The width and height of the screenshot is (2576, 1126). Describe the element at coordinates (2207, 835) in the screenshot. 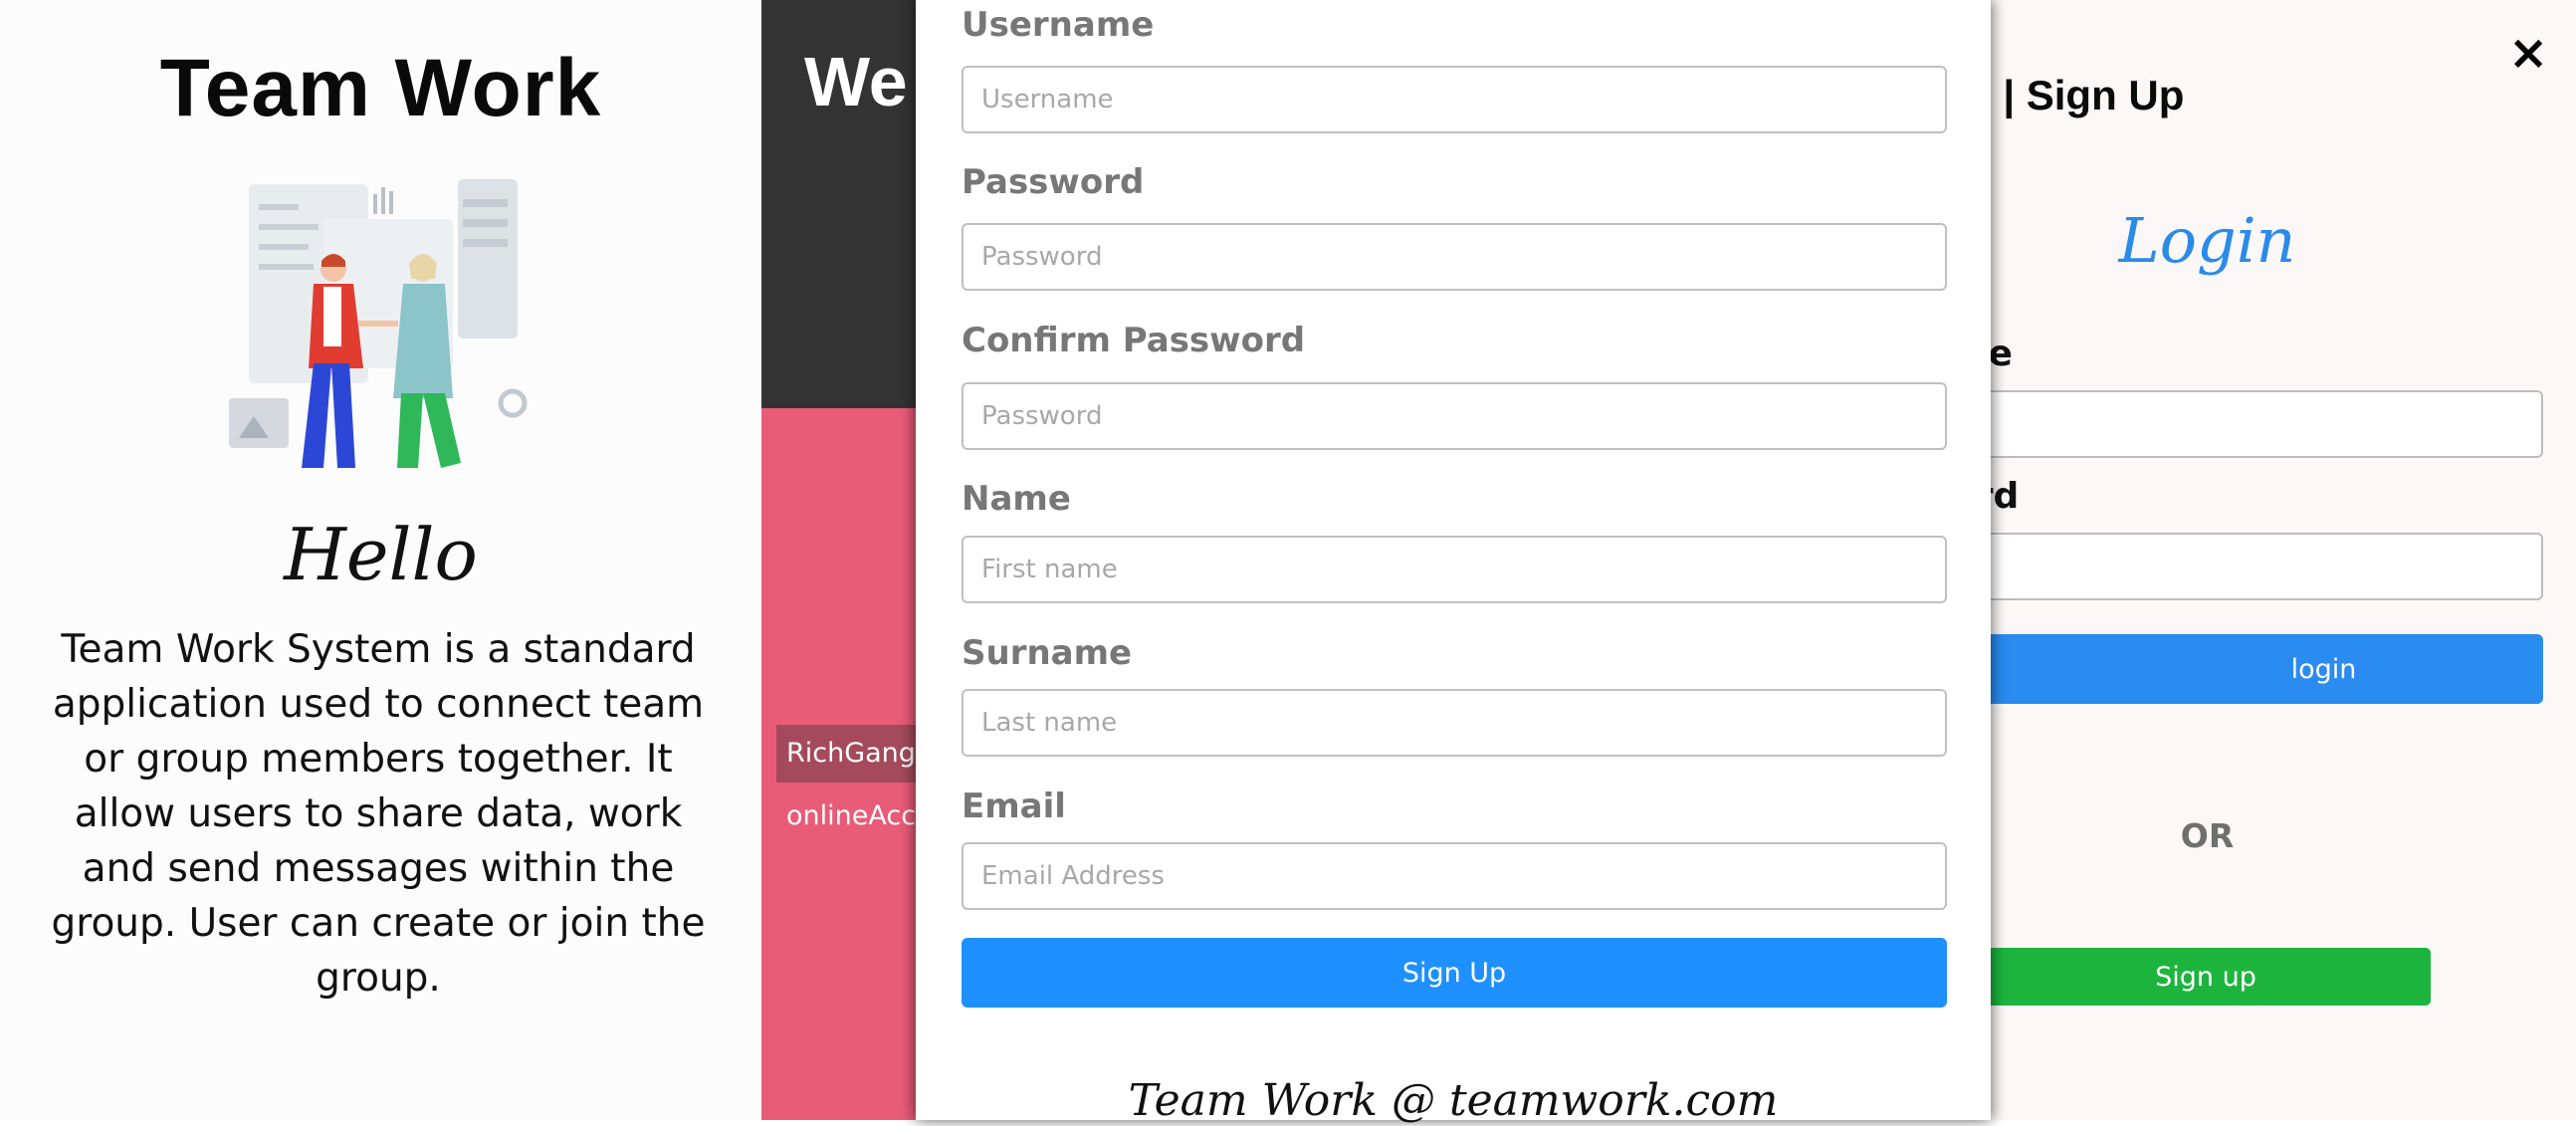

I see `or-divider: OR` at that location.